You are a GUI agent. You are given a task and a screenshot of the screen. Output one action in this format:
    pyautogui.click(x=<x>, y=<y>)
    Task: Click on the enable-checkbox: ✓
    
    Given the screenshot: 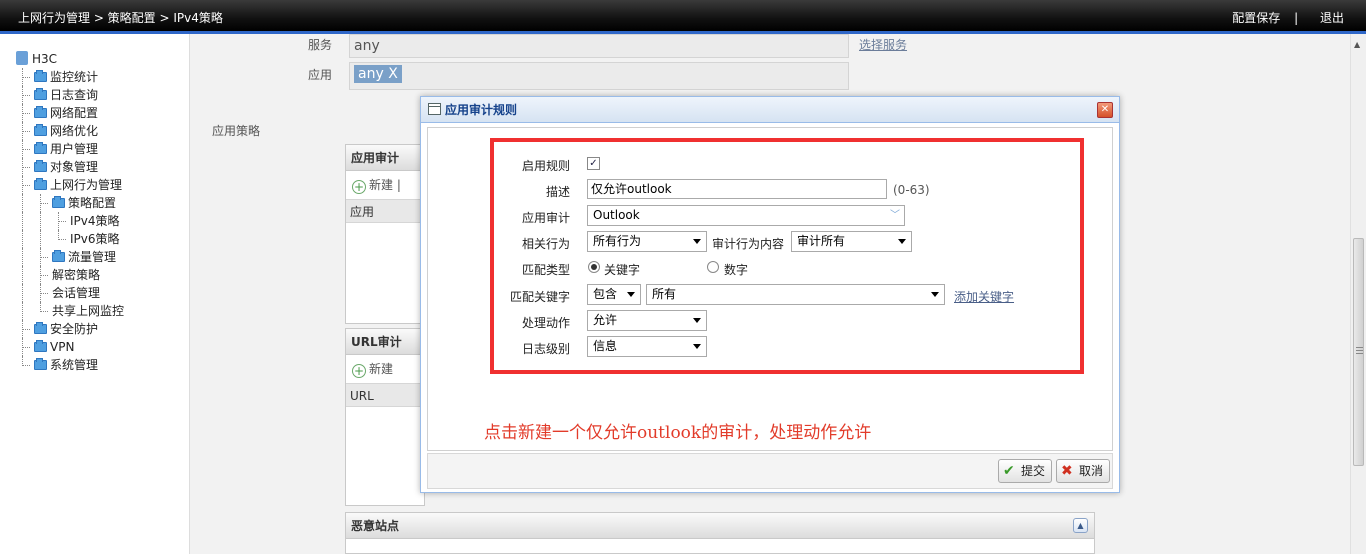 What is the action you would take?
    pyautogui.click(x=593, y=163)
    